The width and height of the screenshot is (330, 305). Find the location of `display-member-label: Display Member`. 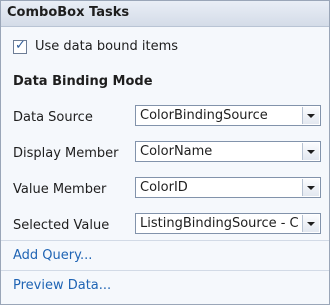

display-member-label: Display Member is located at coordinates (66, 153).